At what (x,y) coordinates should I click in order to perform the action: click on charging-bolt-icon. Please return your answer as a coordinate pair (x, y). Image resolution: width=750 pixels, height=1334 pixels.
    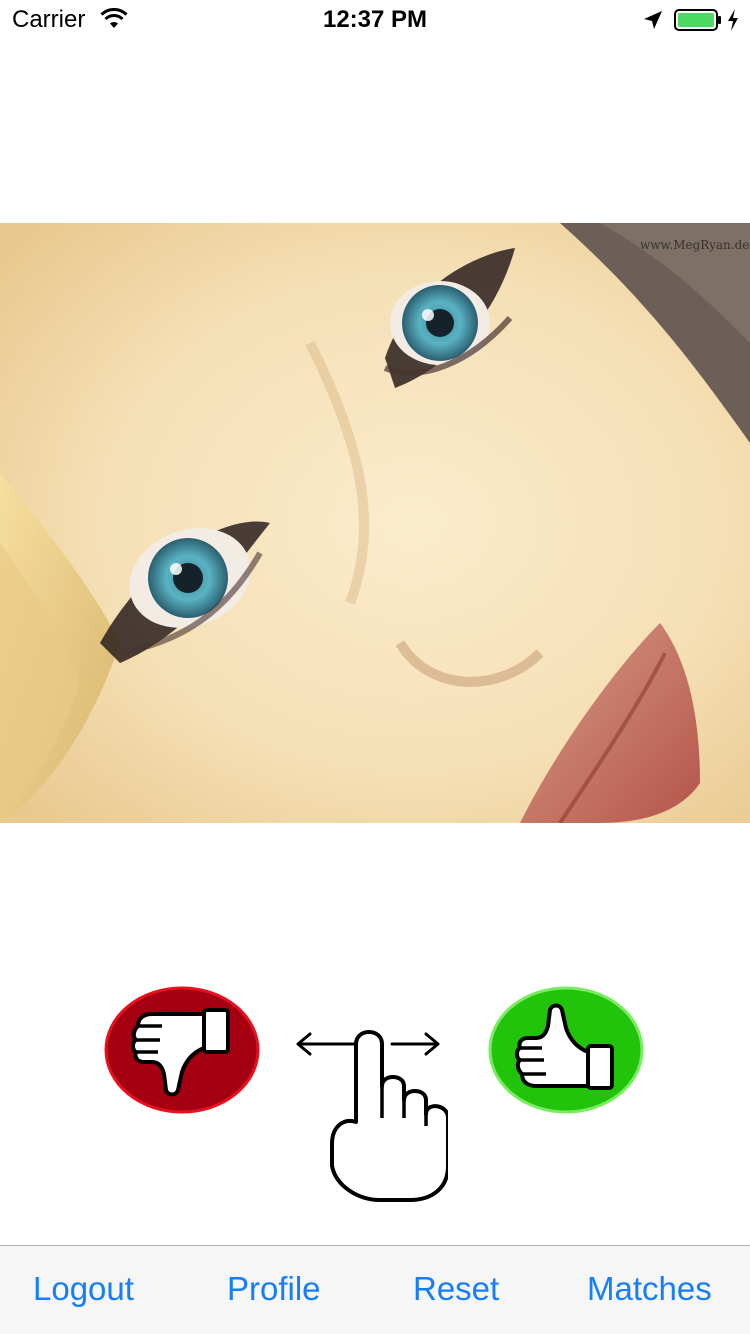
    Looking at the image, I should click on (733, 20).